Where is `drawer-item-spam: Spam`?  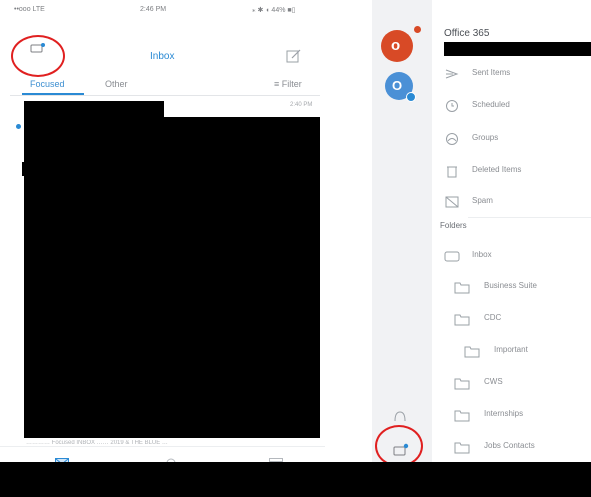 drawer-item-spam: Spam is located at coordinates (515, 202).